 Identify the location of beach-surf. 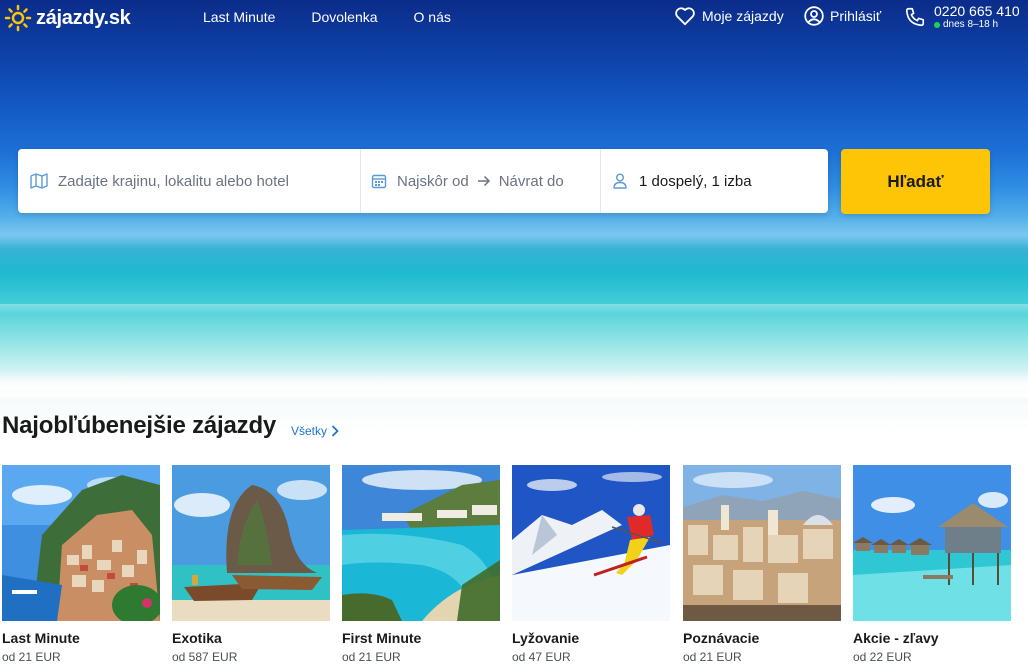
(514, 384).